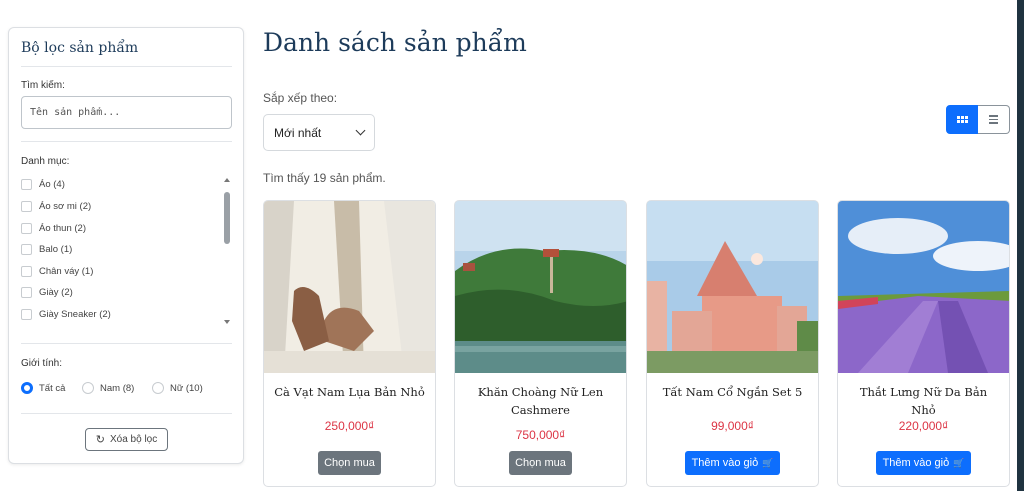 The image size is (1024, 491). I want to click on sidebar-title: Bộ lọc sản phẩm, so click(80, 48).